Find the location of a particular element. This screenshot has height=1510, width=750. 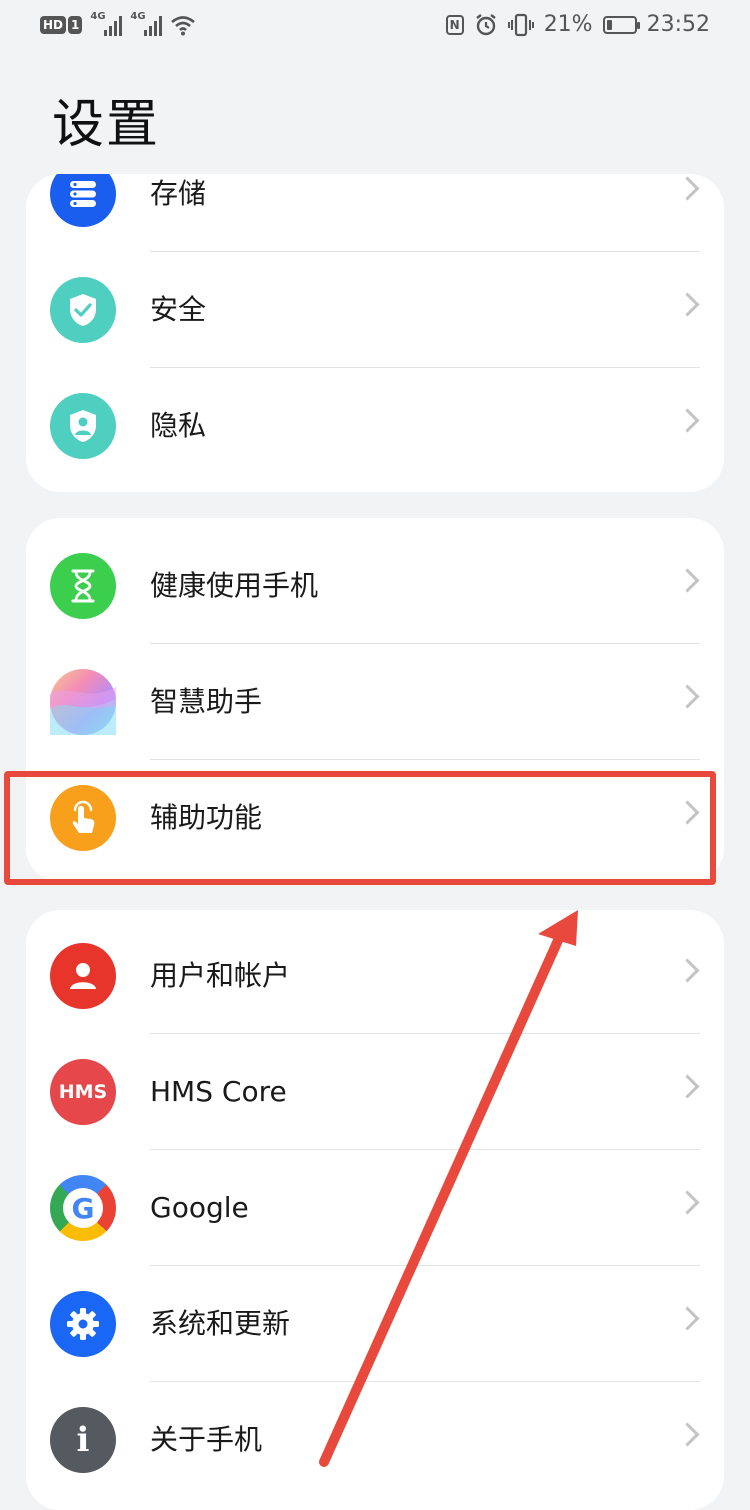

google-icon: G is located at coordinates (83, 1208).